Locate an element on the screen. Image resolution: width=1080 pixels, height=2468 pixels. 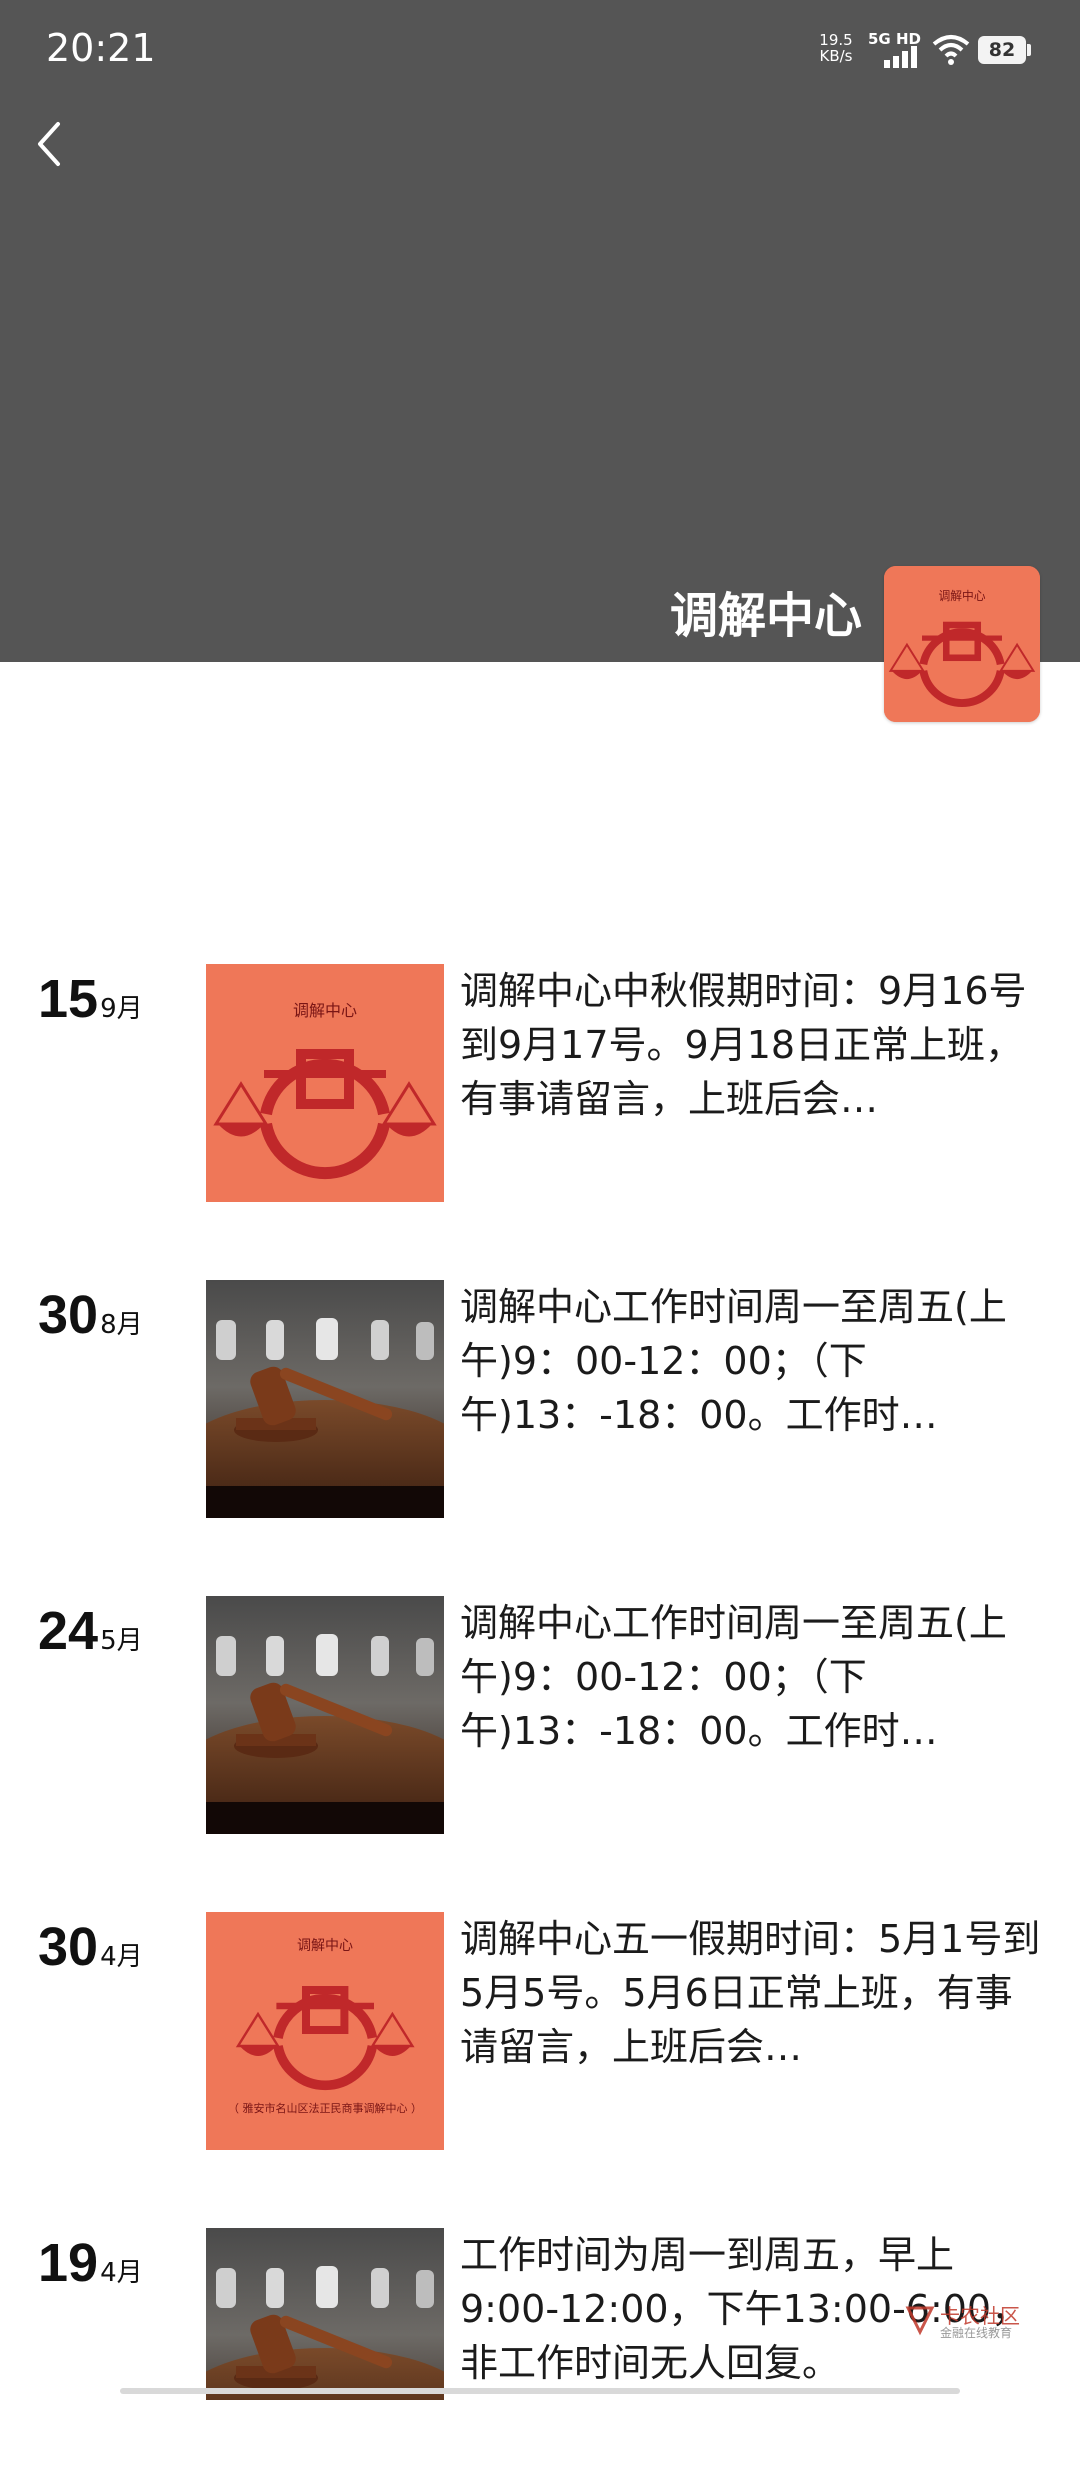
account-avatar: 调解中心 is located at coordinates (962, 644).